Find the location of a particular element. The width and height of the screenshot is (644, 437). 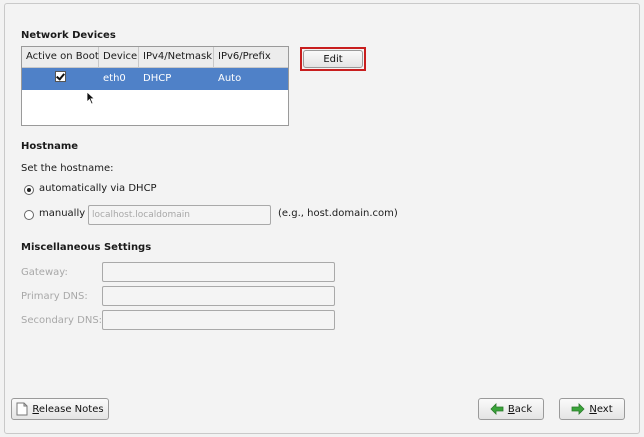

manual-radio is located at coordinates (29, 215).